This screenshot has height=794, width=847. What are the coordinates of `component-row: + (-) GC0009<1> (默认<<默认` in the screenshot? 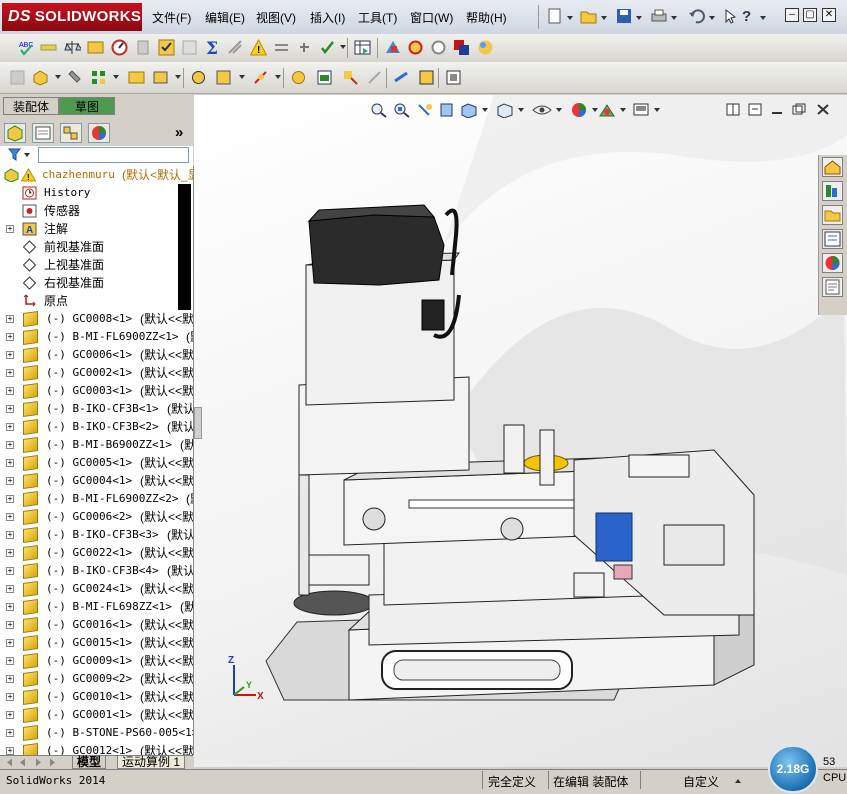 It's located at (96, 661).